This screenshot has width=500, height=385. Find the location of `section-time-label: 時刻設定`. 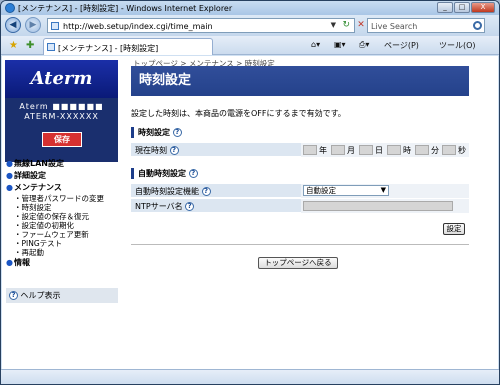

section-time-label: 時刻設定 is located at coordinates (154, 132).